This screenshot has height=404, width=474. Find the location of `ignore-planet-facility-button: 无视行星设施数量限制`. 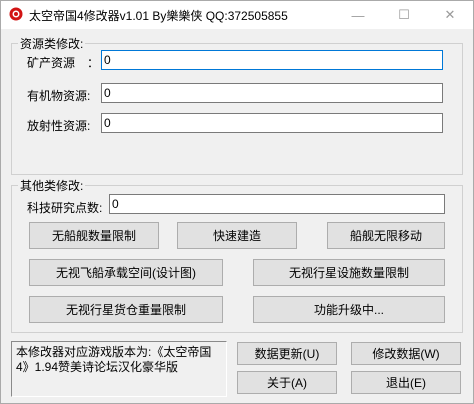

ignore-planet-facility-button: 无视行星设施数量限制 is located at coordinates (349, 272).